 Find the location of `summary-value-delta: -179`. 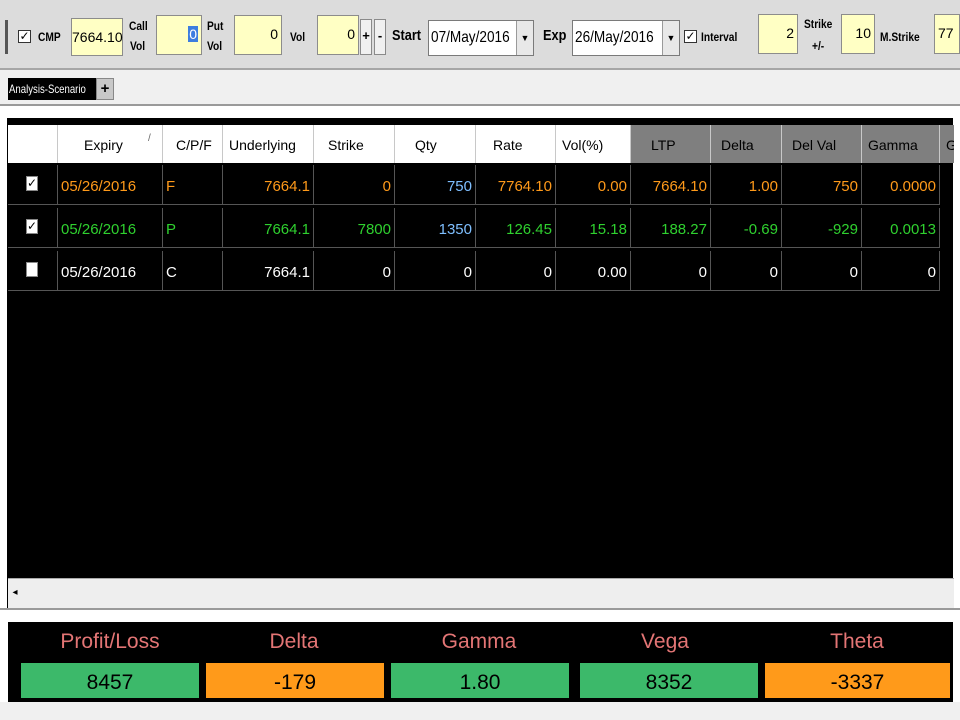

summary-value-delta: -179 is located at coordinates (295, 680).